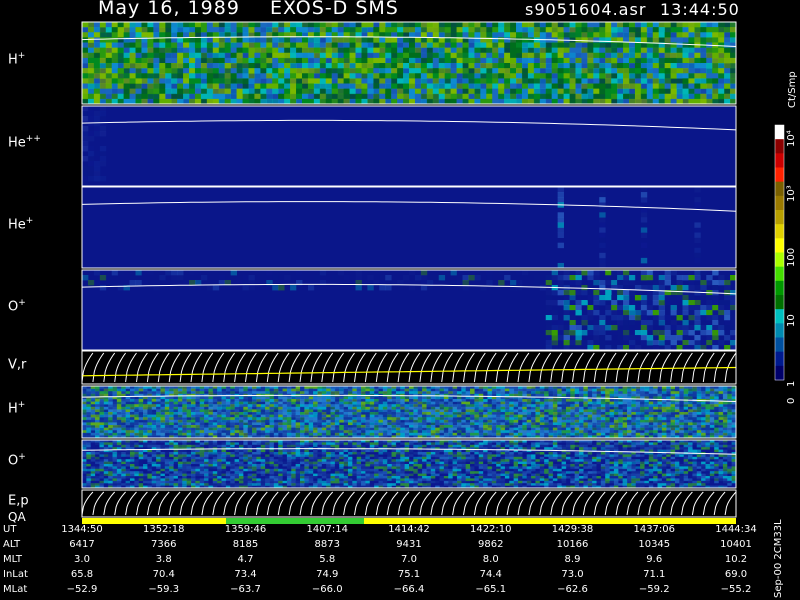  I want to click on heplus-cell, so click(644, 200).